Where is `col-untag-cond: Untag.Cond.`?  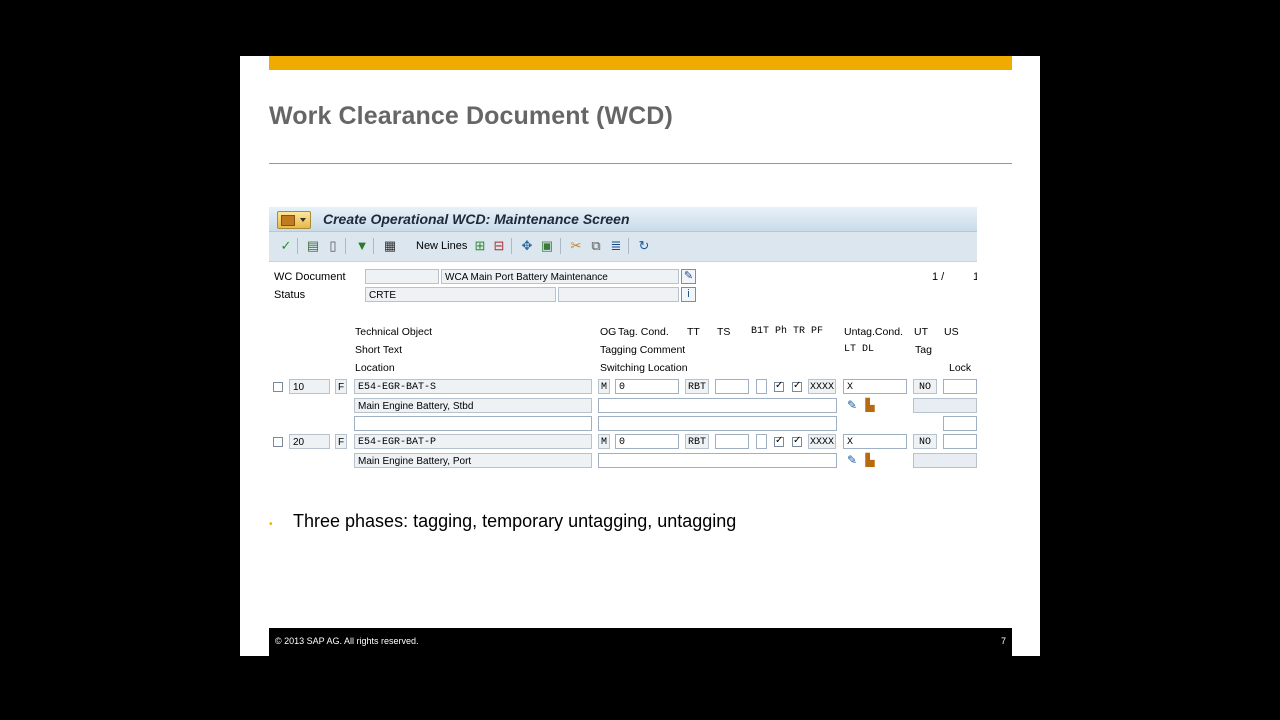 col-untag-cond: Untag.Cond. is located at coordinates (873, 332).